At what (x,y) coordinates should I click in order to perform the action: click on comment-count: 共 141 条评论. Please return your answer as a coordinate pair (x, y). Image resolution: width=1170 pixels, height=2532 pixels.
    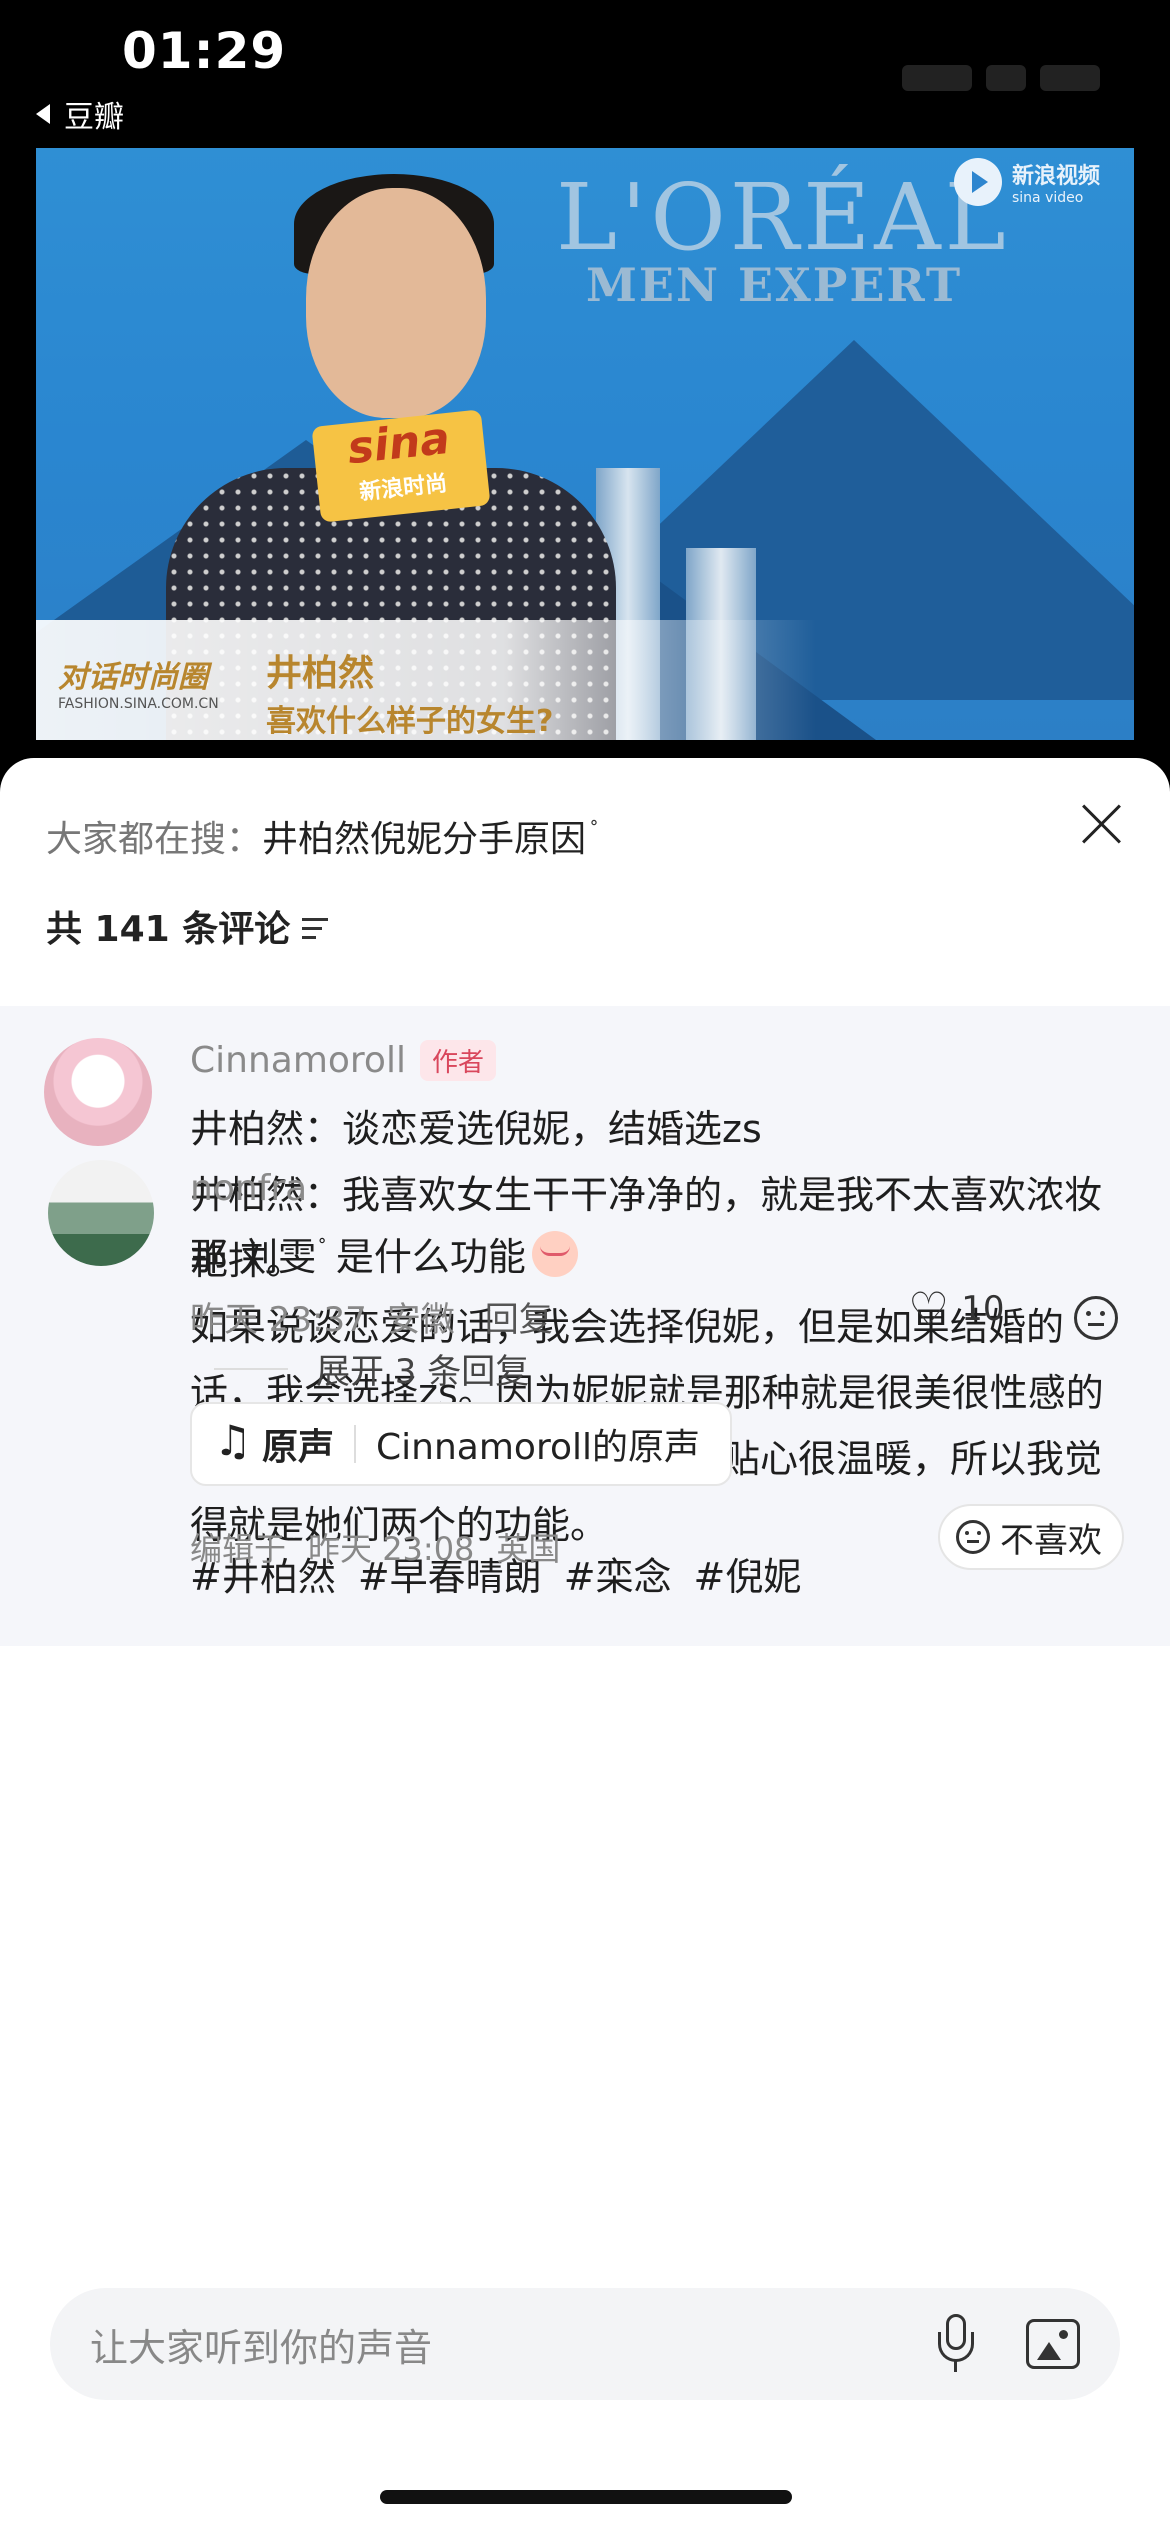
    Looking at the image, I should click on (187, 926).